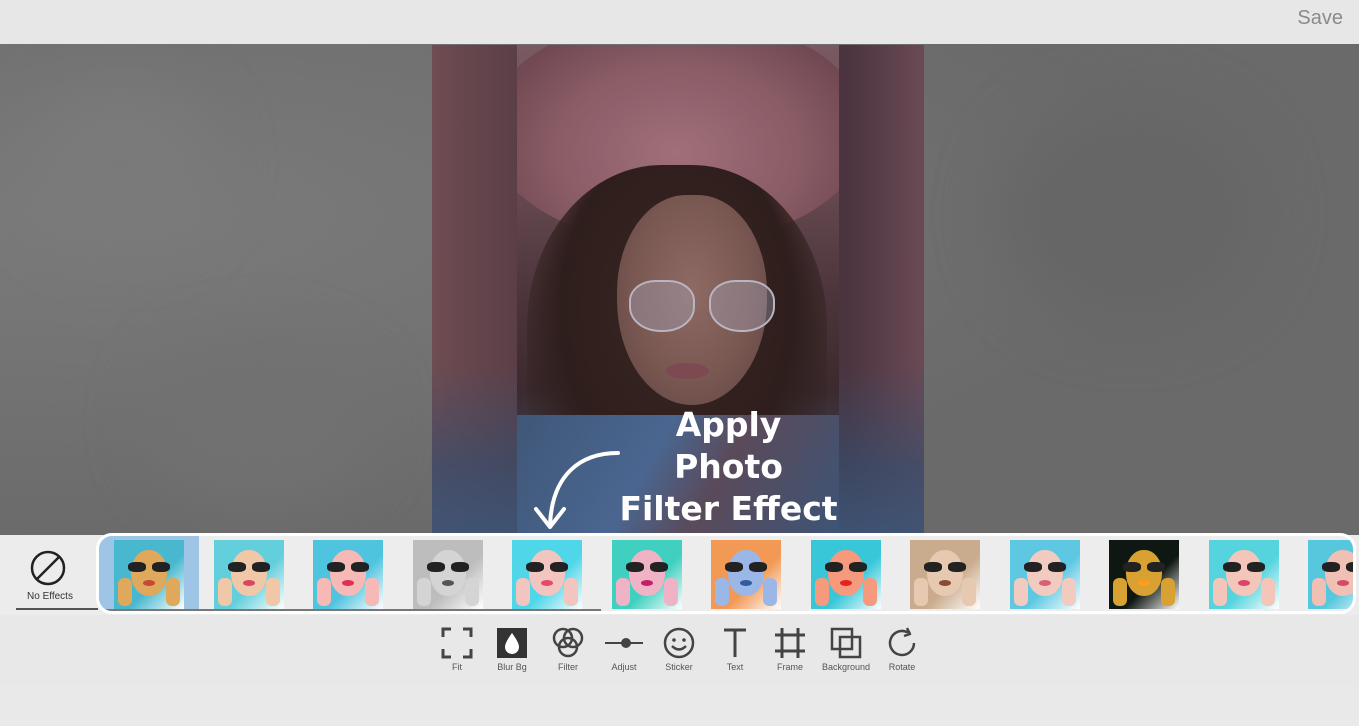 The image size is (1359, 726). What do you see at coordinates (662, 306) in the screenshot?
I see `glasses-left-lens` at bounding box center [662, 306].